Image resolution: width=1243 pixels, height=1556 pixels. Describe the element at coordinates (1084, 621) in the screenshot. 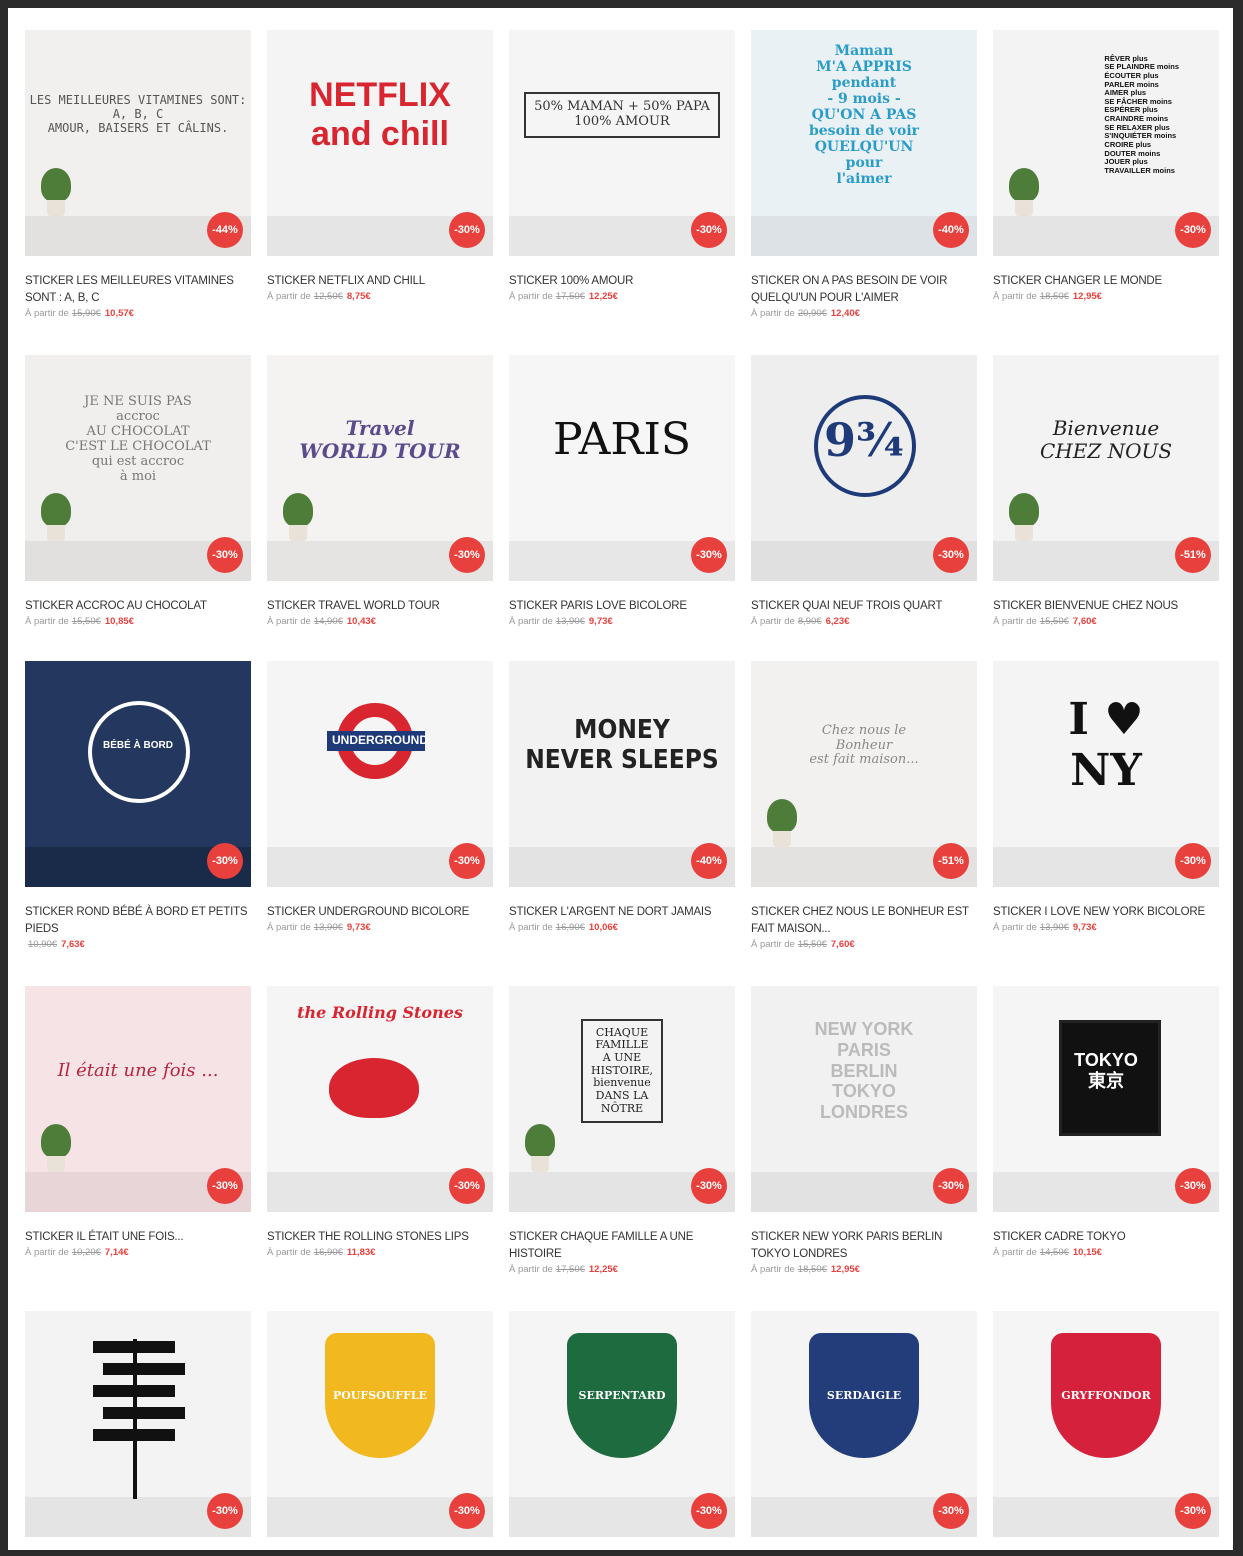

I see `sale-price: 7,60€` at that location.